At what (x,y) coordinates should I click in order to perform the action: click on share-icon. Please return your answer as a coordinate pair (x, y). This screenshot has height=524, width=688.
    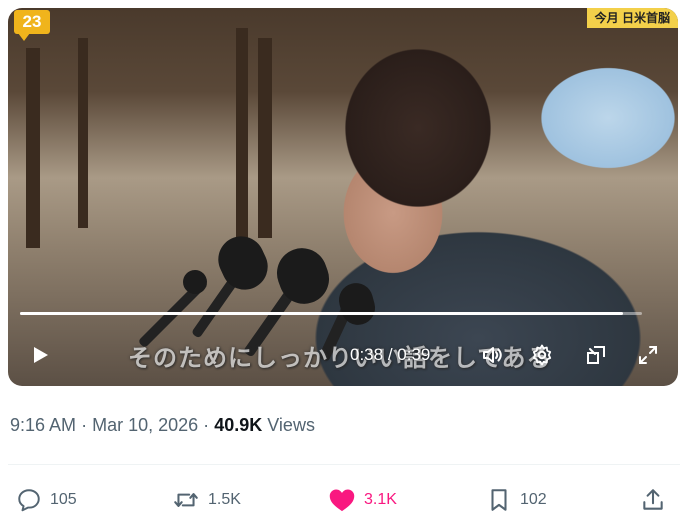
    Looking at the image, I should click on (653, 499).